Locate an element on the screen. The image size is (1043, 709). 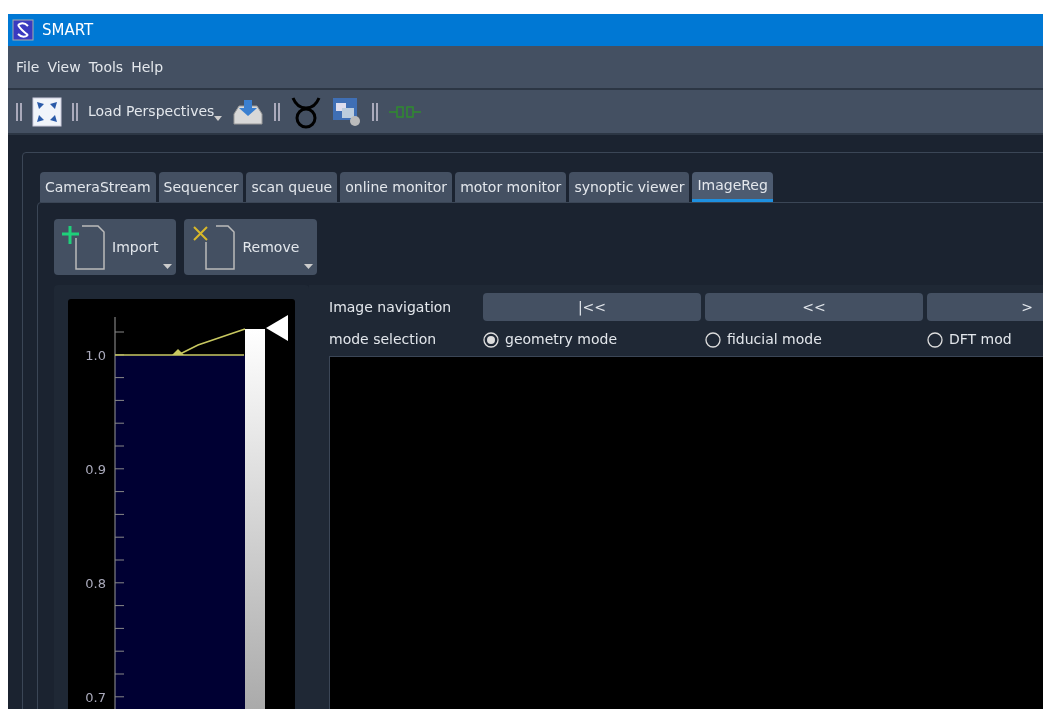
radio-option: geometry mode is located at coordinates (592, 339).